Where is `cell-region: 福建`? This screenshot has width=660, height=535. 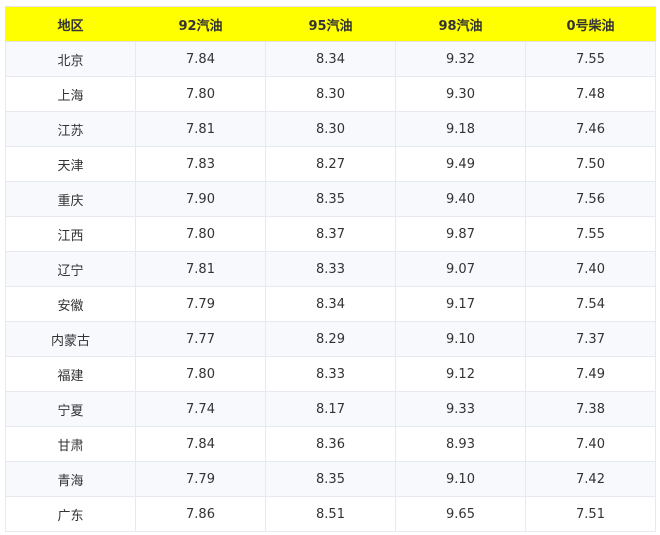
cell-region: 福建 is located at coordinates (70, 374).